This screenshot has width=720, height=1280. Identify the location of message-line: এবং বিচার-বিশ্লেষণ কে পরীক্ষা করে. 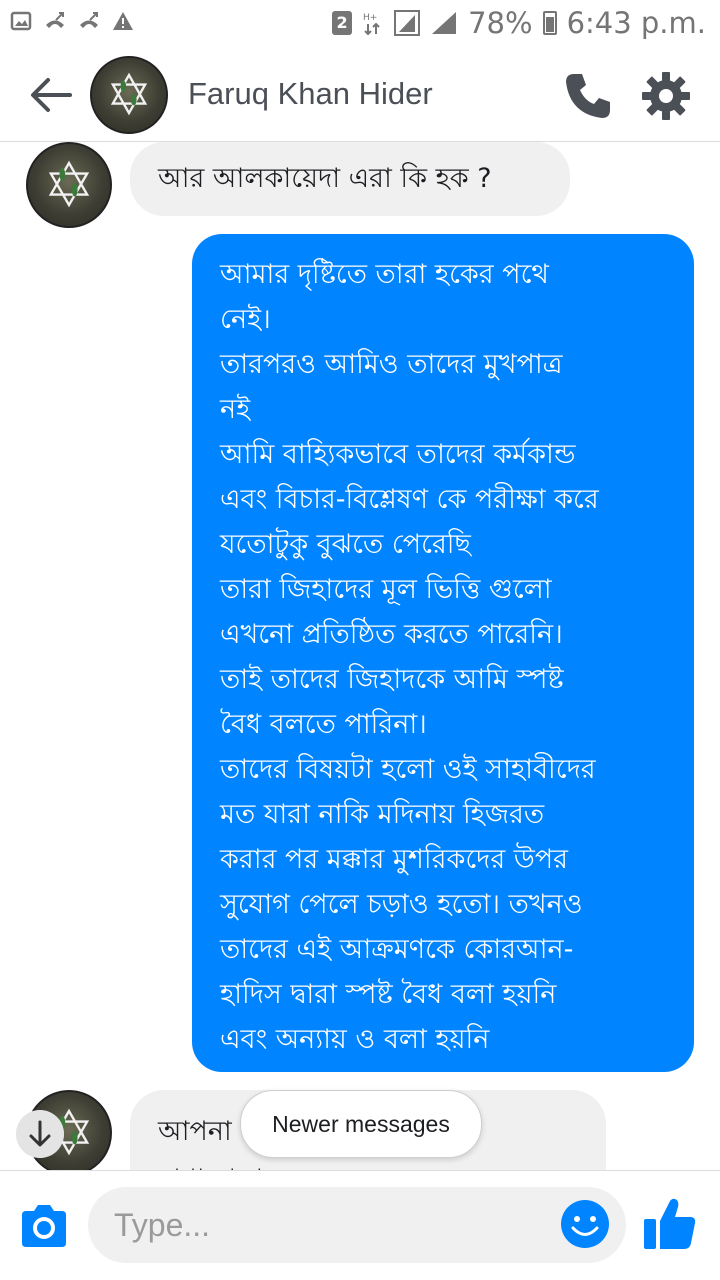
(409, 499).